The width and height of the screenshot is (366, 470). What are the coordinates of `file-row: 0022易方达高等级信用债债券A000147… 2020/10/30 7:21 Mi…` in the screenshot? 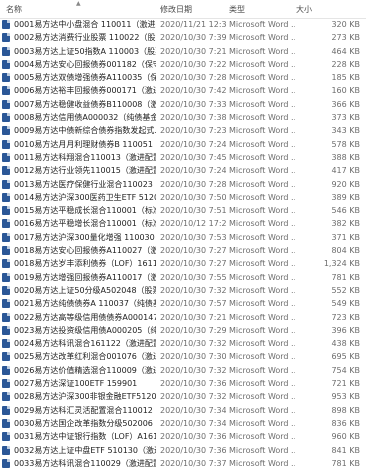 It's located at (183, 317).